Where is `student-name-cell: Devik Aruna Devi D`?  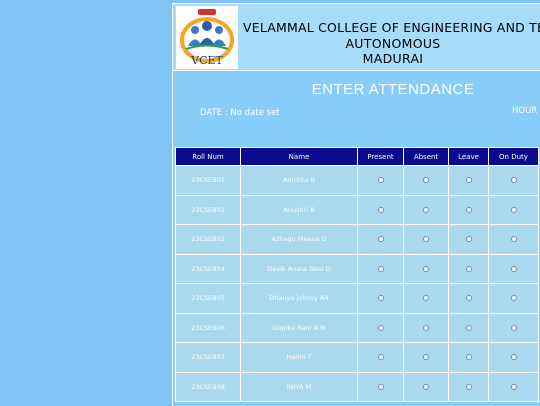
student-name-cell: Devik Aruna Devi D is located at coordinates (299, 268).